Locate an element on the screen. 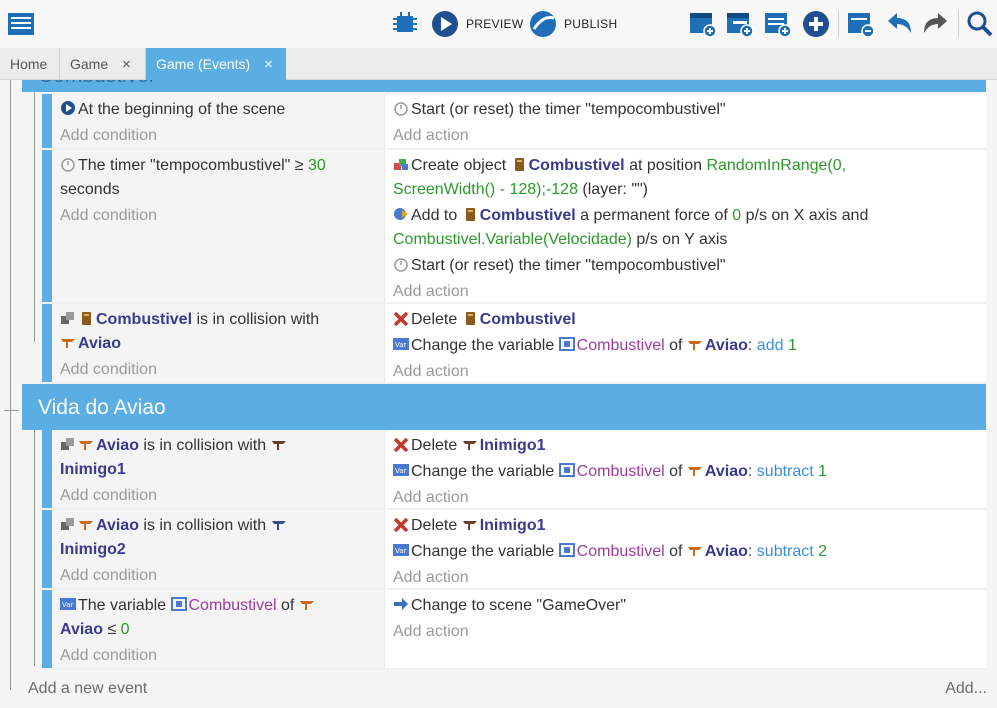 The height and width of the screenshot is (708, 997). delete-selected-button is located at coordinates (861, 24).